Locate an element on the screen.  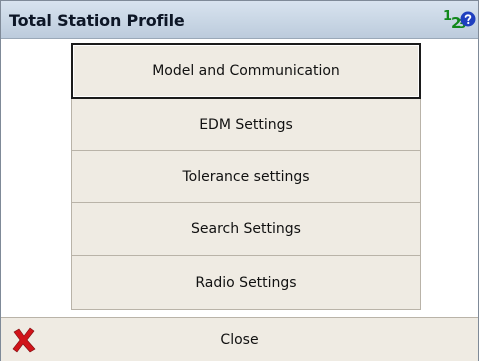
radio-settings-label: Radio Settings is located at coordinates (246, 282).